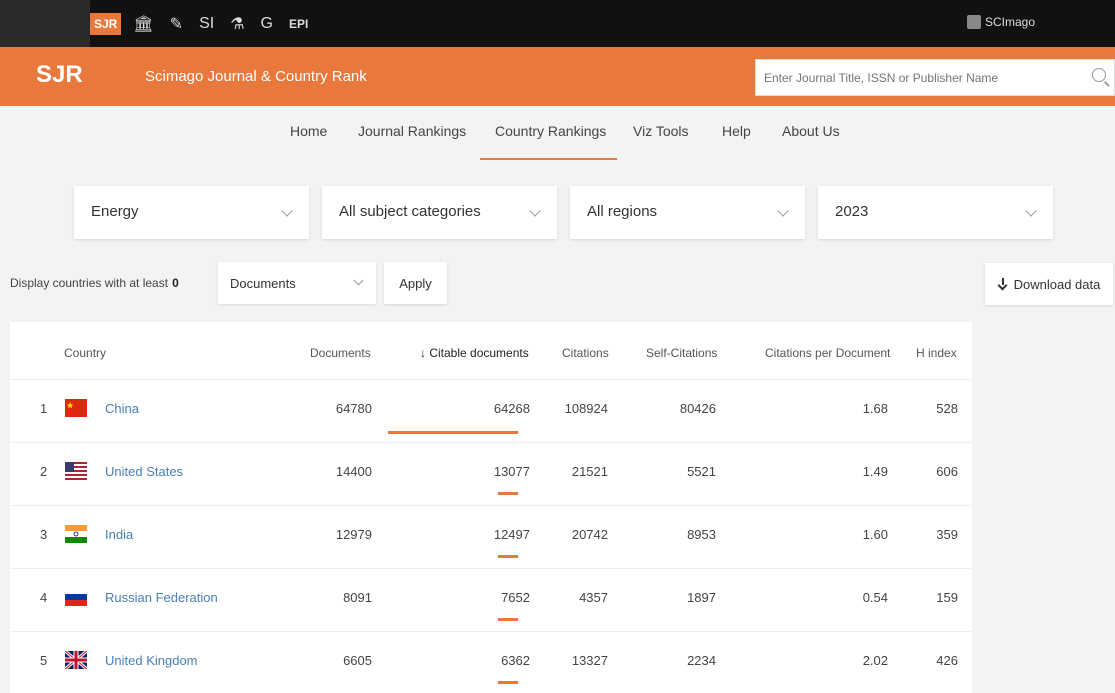  Describe the element at coordinates (1099, 75) in the screenshot. I see `search-icon` at that location.